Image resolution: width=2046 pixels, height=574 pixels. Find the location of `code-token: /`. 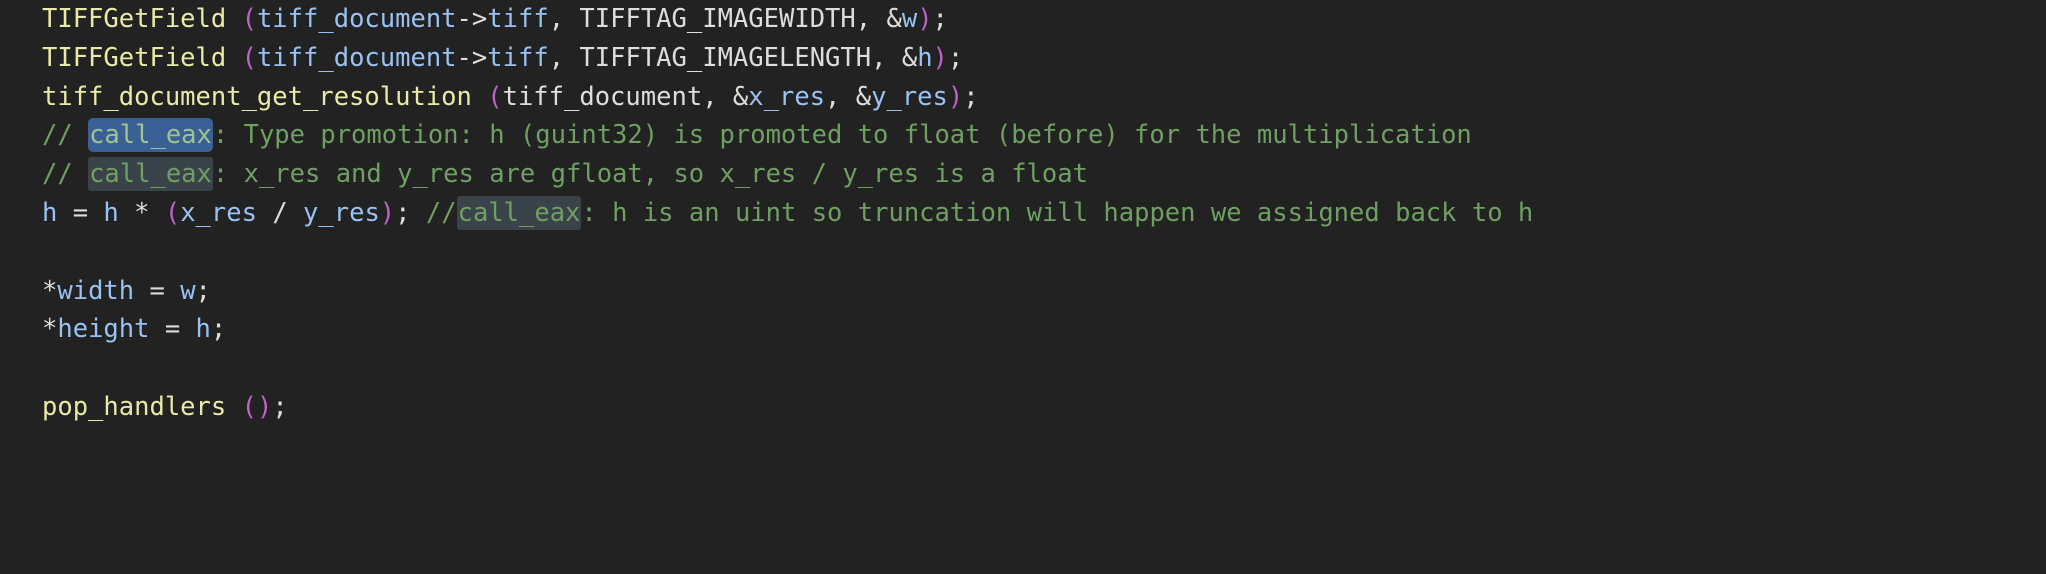

code-token: / is located at coordinates (280, 212).